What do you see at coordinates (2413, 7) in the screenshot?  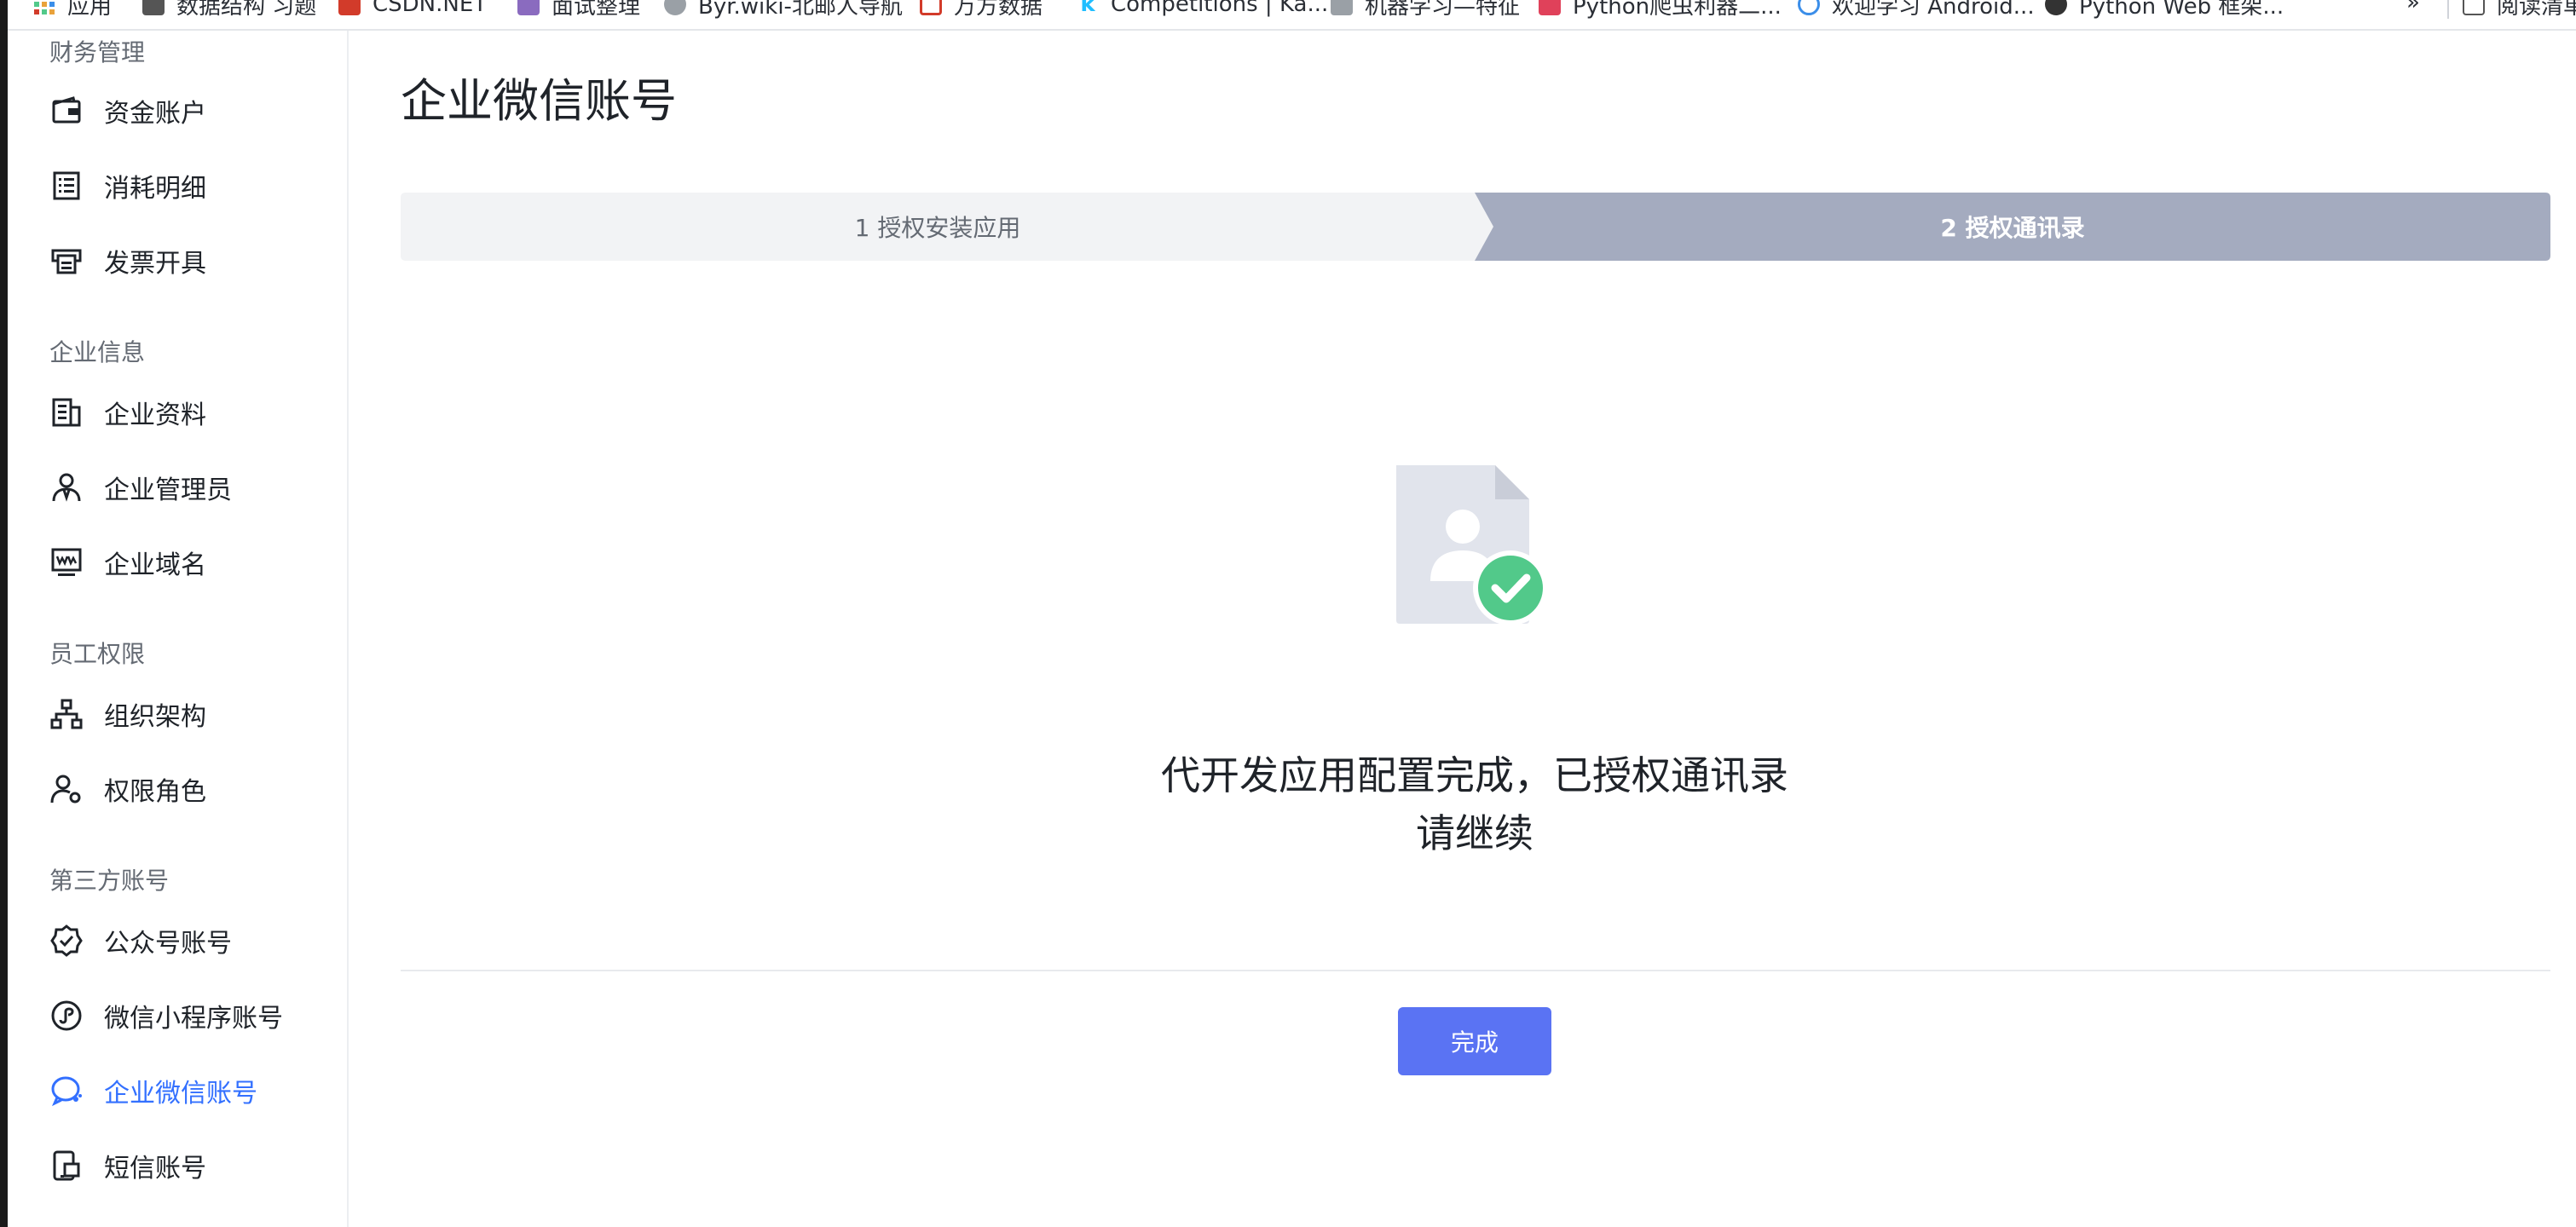 I see `bookmarks-overflow-button: »` at bounding box center [2413, 7].